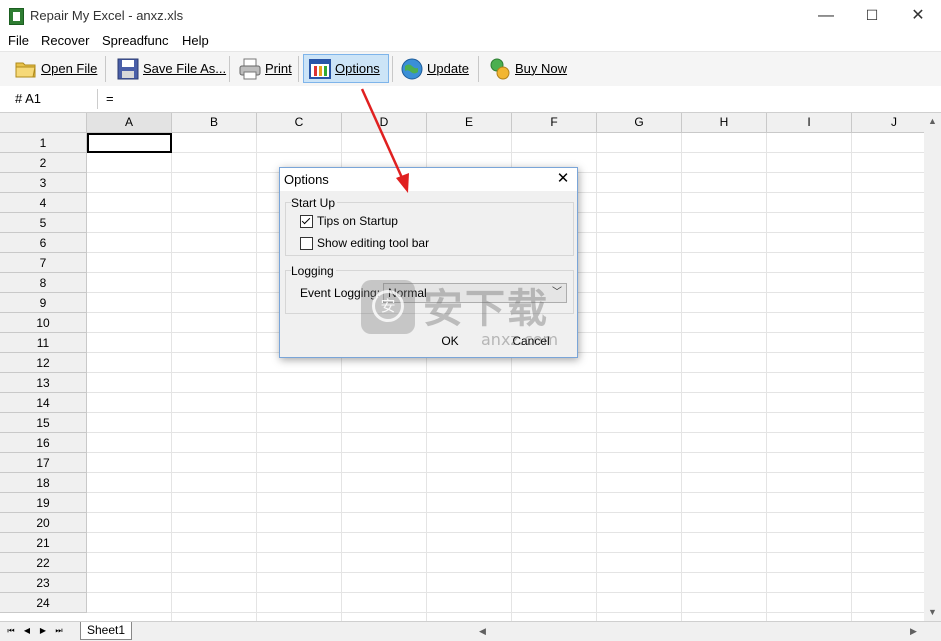 This screenshot has width=941, height=641. I want to click on buy-now-button: Buy Now, so click(527, 68).